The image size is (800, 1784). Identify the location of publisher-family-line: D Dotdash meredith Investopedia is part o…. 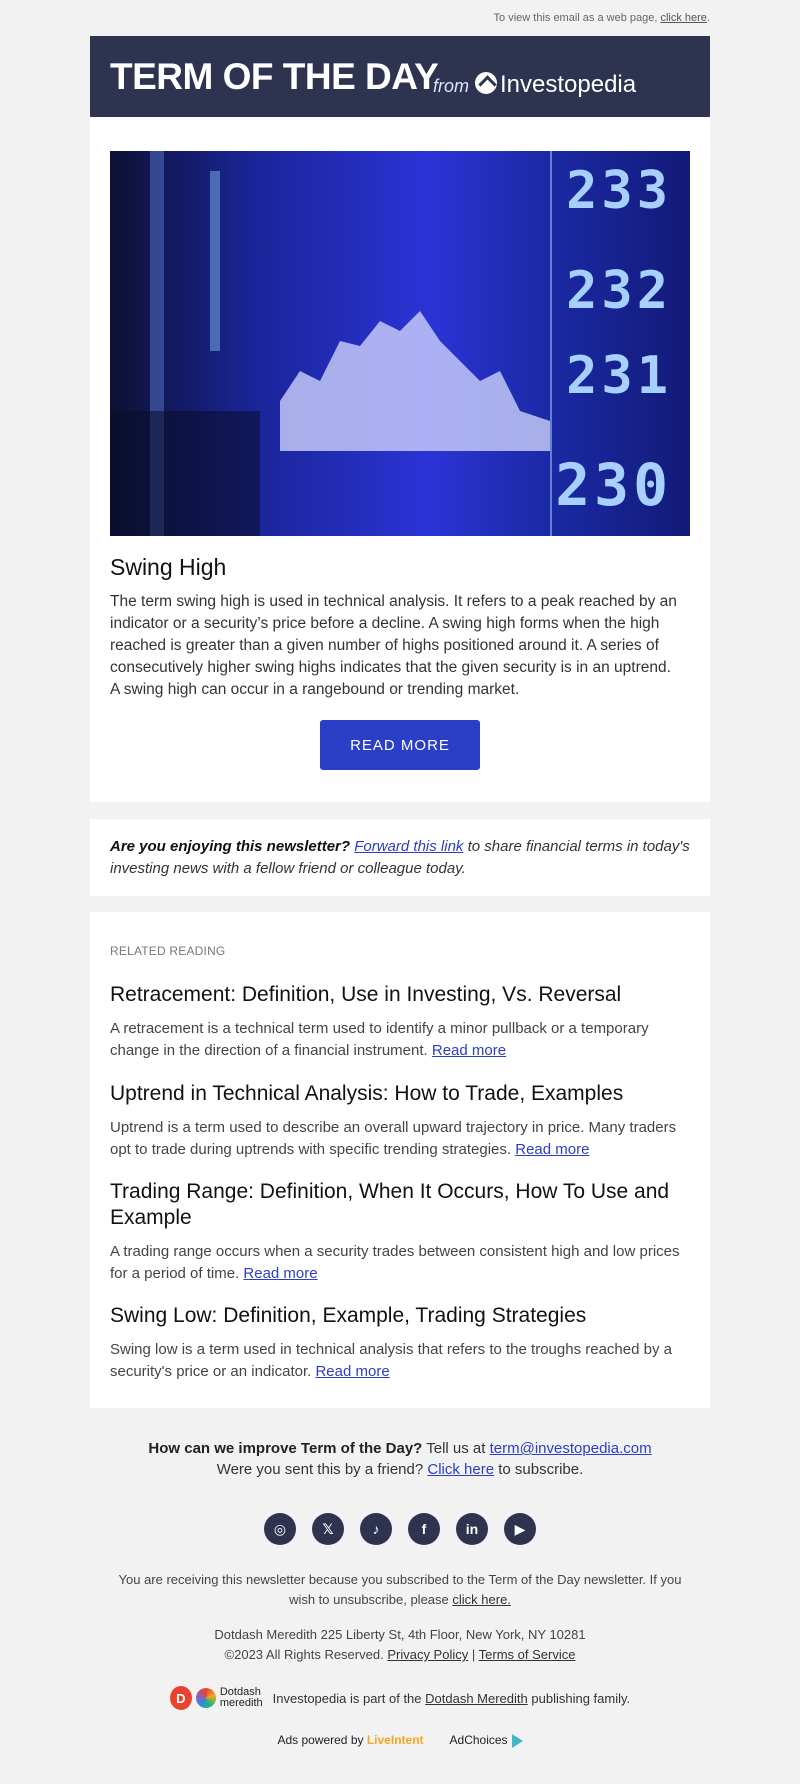
(400, 1698).